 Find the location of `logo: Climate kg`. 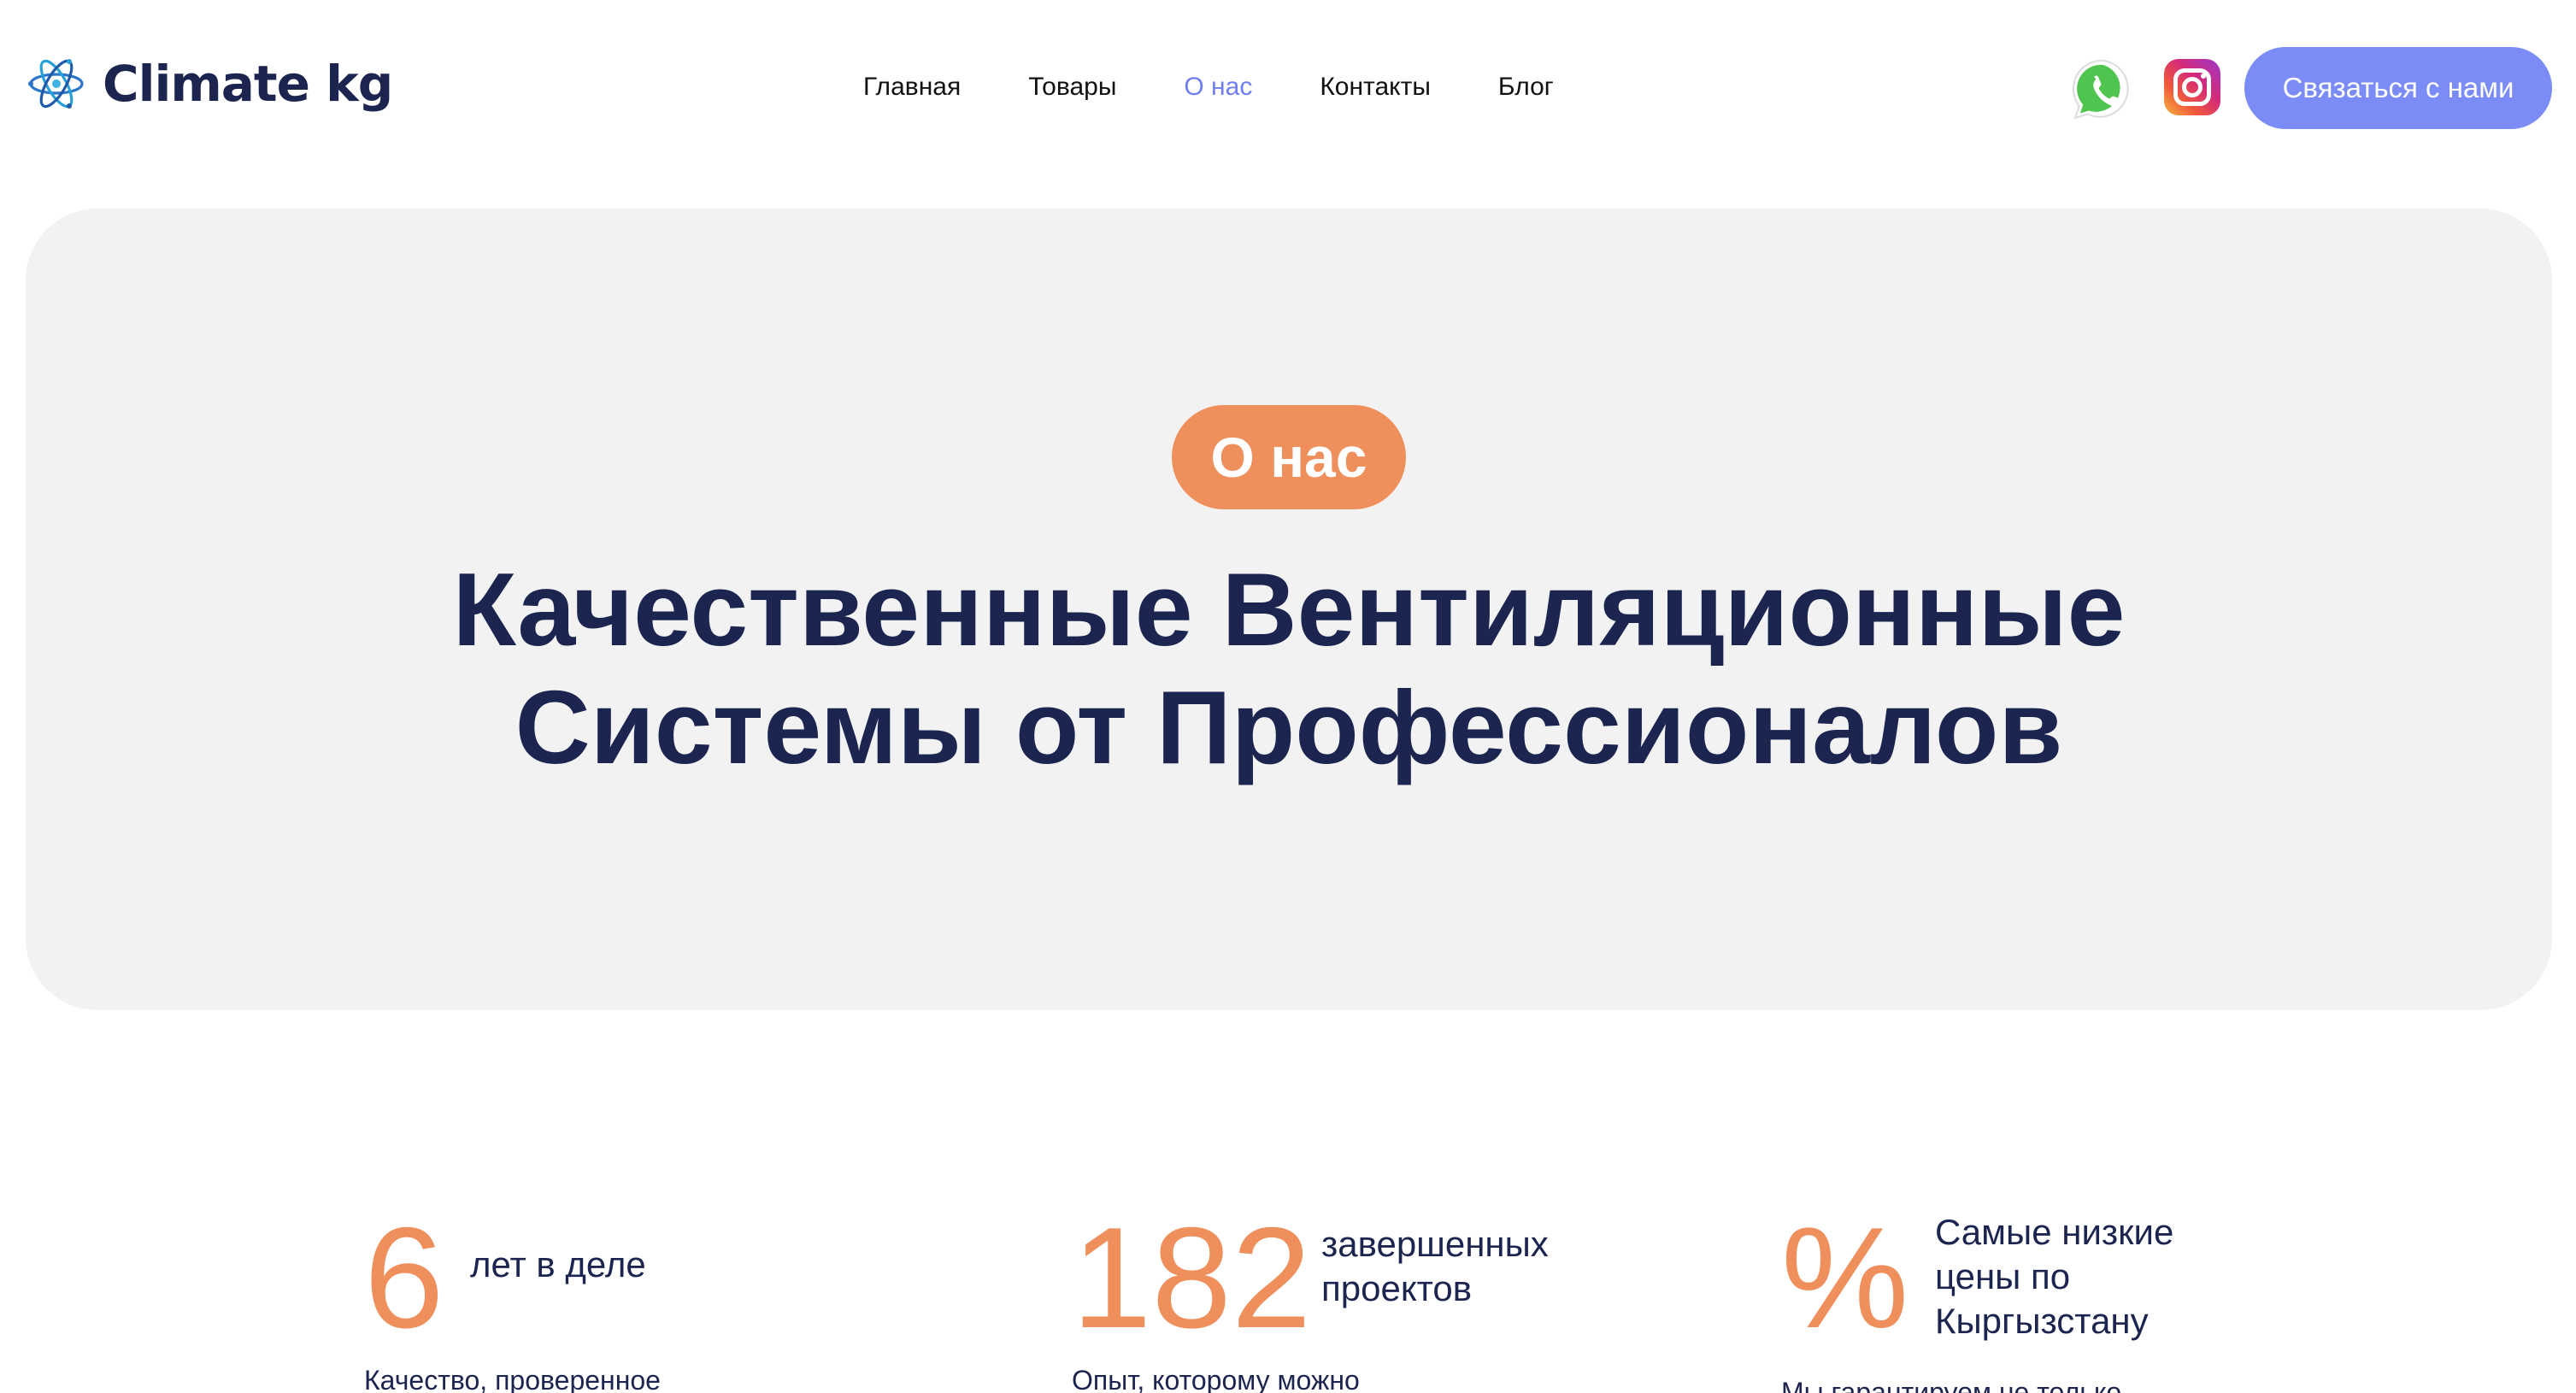

logo: Climate kg is located at coordinates (209, 84).